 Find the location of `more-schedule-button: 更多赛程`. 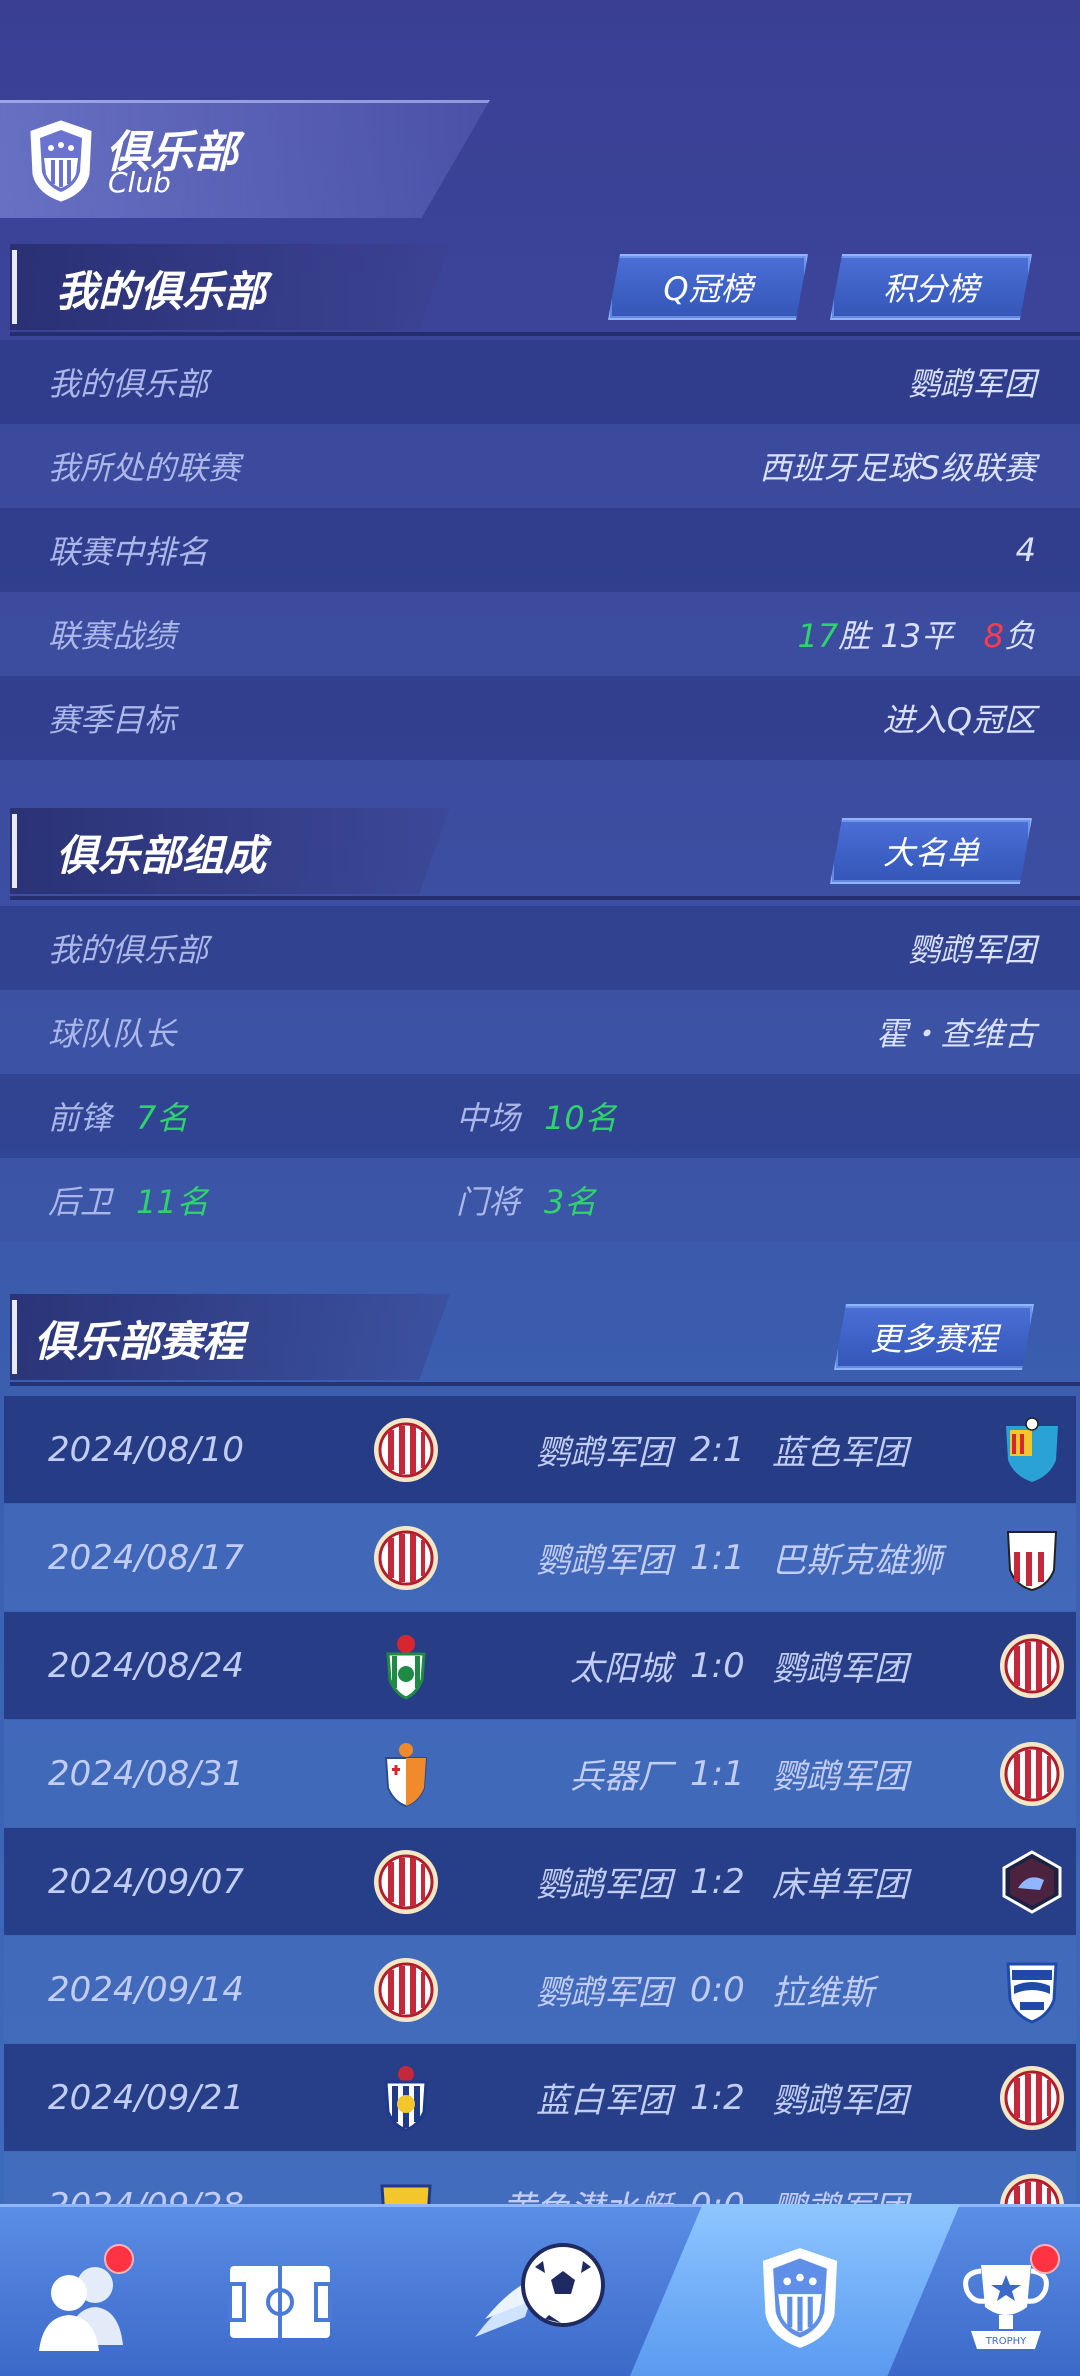

more-schedule-button: 更多赛程 is located at coordinates (934, 1337).